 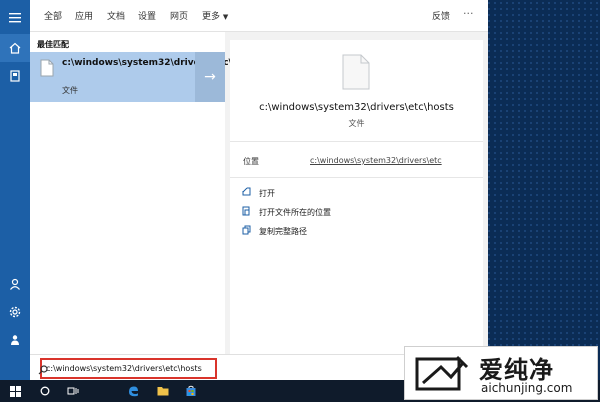 I want to click on file-explorer-icon, so click(x=163, y=391).